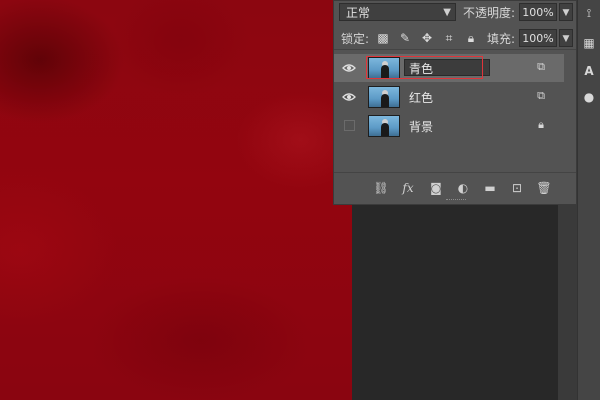  What do you see at coordinates (490, 188) in the screenshot?
I see `new-group-icon: ▬` at bounding box center [490, 188].